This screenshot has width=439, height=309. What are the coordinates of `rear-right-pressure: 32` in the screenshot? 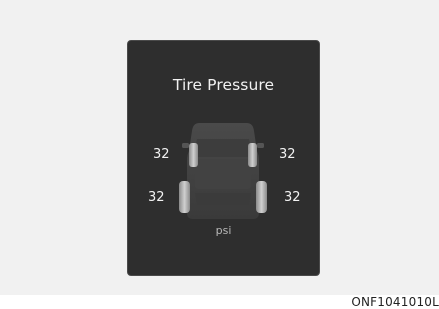 It's located at (292, 197).